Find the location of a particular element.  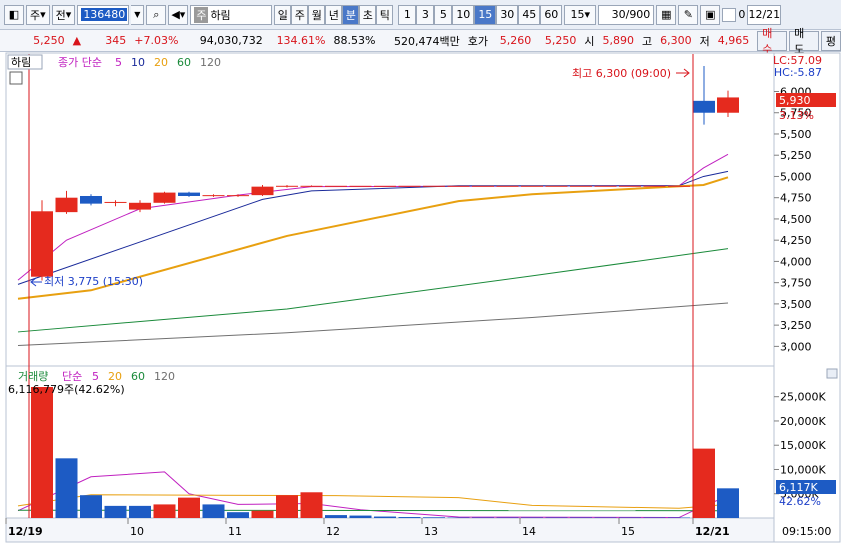

time-readout: 09:15:00 is located at coordinates (806, 531).